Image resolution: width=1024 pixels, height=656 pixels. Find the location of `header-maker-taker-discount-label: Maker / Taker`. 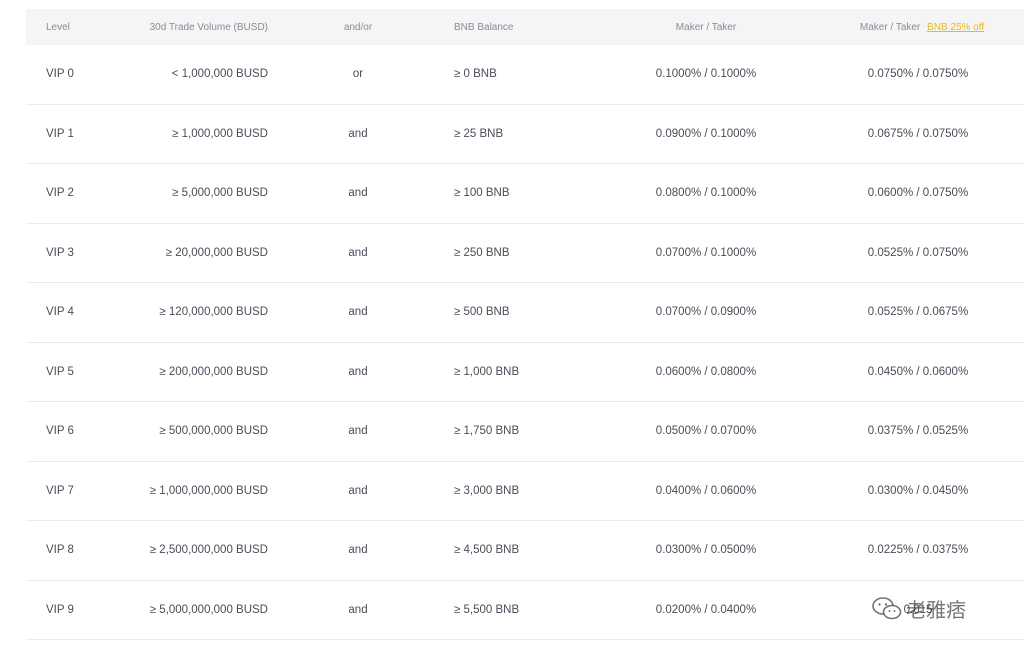

header-maker-taker-discount-label: Maker / Taker is located at coordinates (890, 27).